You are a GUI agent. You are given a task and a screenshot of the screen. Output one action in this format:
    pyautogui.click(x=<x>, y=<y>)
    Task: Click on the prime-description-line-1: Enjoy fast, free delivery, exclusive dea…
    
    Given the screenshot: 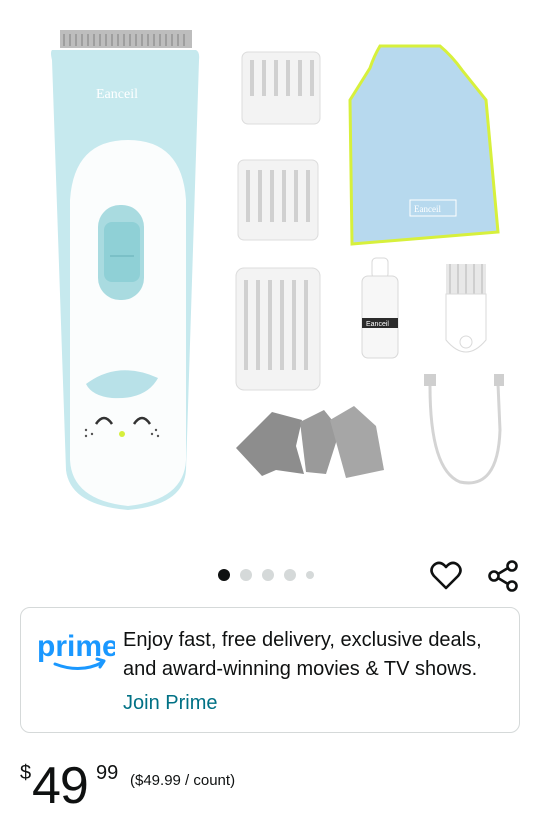 What is the action you would take?
    pyautogui.click(x=302, y=640)
    